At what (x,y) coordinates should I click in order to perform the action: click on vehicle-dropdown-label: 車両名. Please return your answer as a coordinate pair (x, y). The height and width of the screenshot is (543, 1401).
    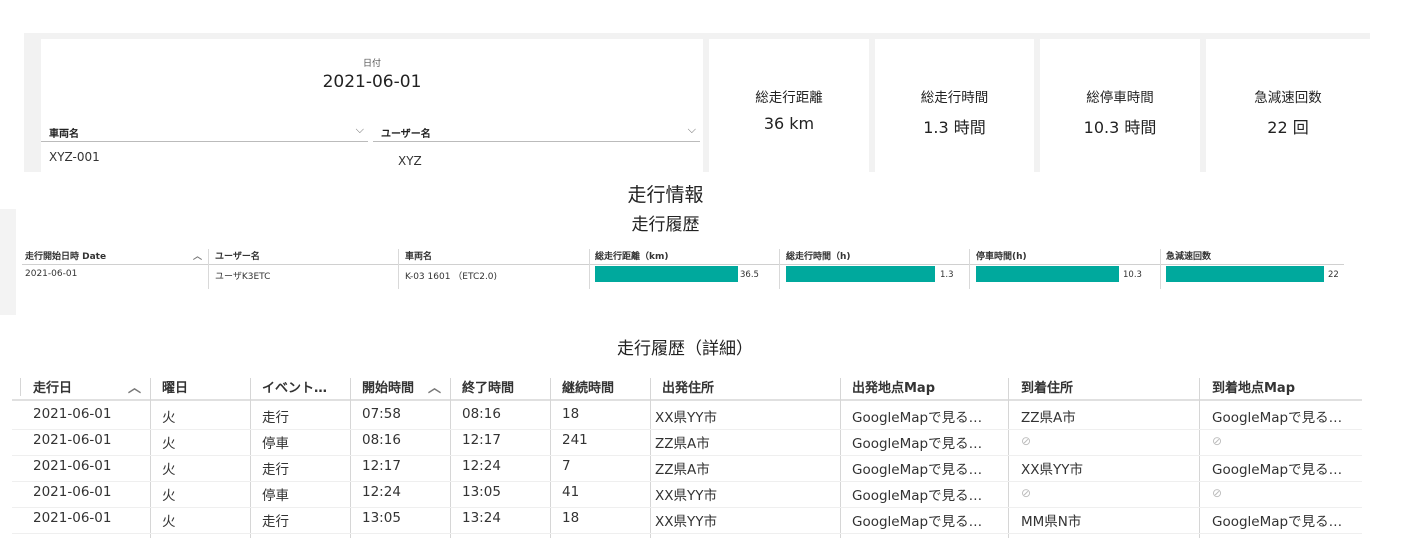
    Looking at the image, I should click on (64, 134).